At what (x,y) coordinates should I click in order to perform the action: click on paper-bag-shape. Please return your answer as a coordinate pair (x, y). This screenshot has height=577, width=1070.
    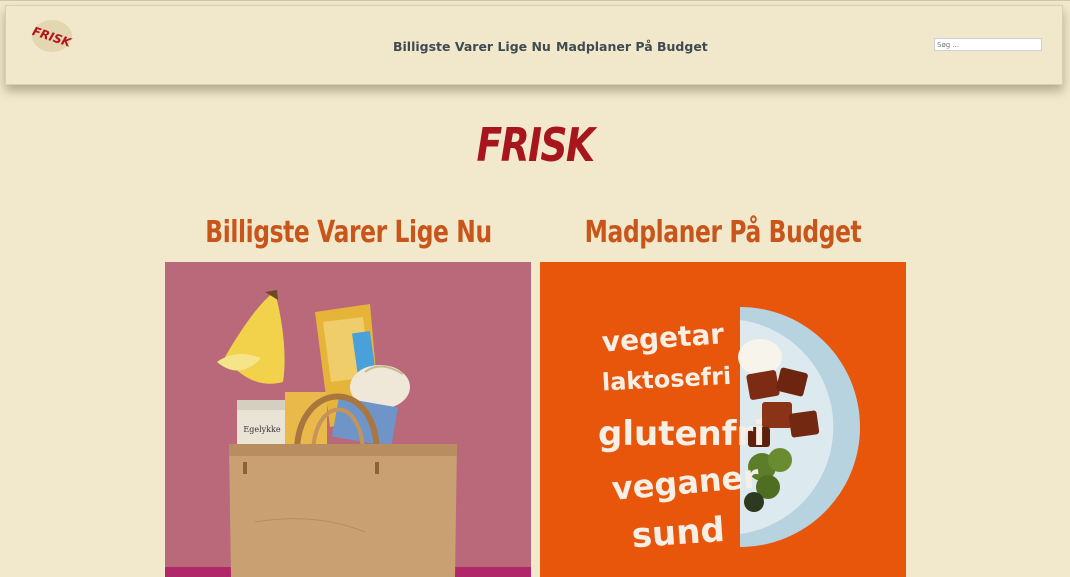
    Looking at the image, I should click on (343, 510).